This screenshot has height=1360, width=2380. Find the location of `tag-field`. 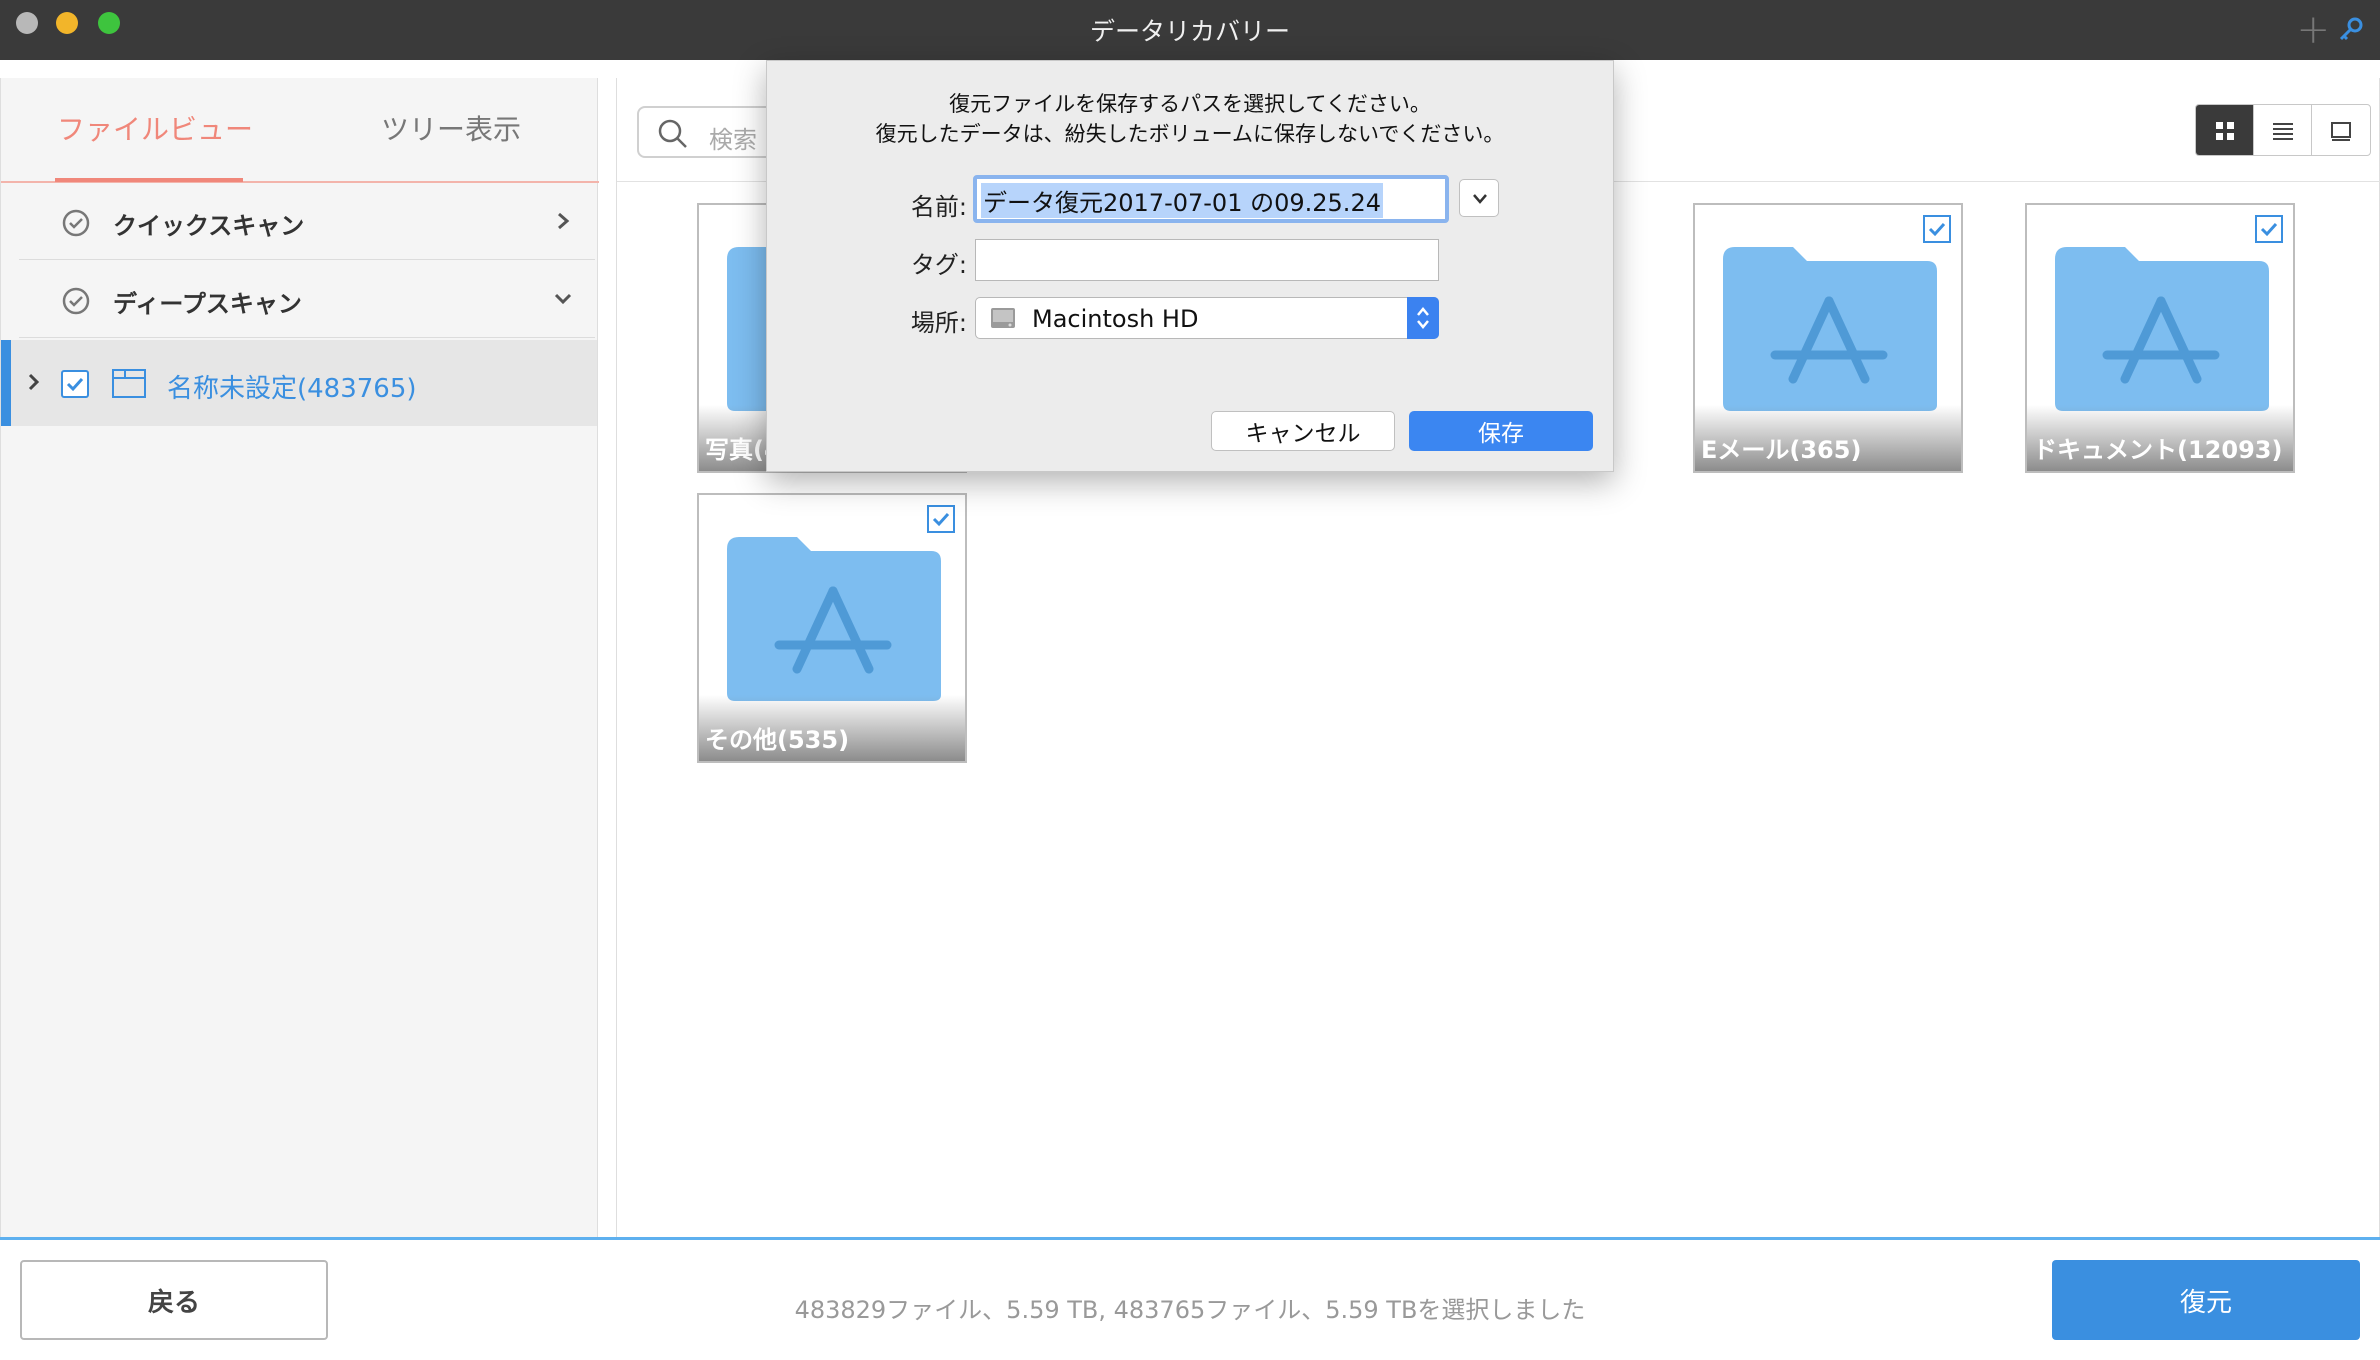

tag-field is located at coordinates (1207, 260).